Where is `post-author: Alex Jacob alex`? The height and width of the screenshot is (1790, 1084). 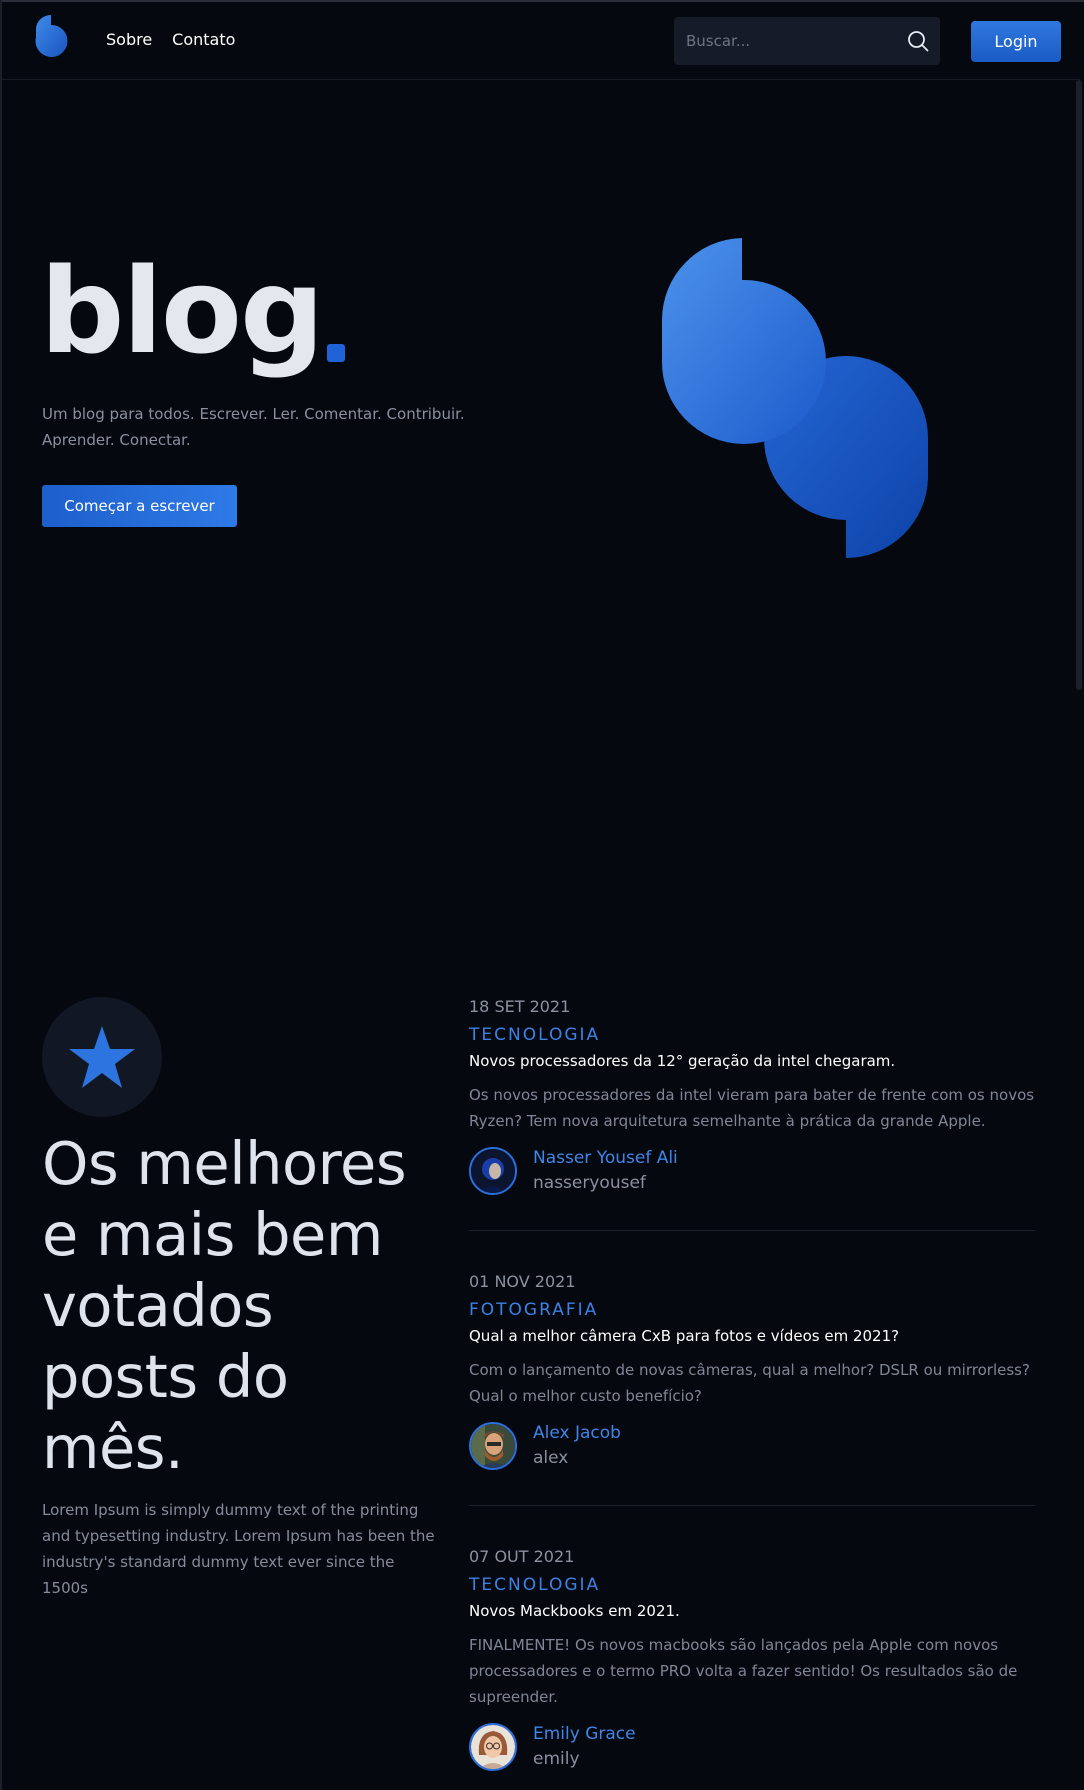 post-author: Alex Jacob alex is located at coordinates (752, 1446).